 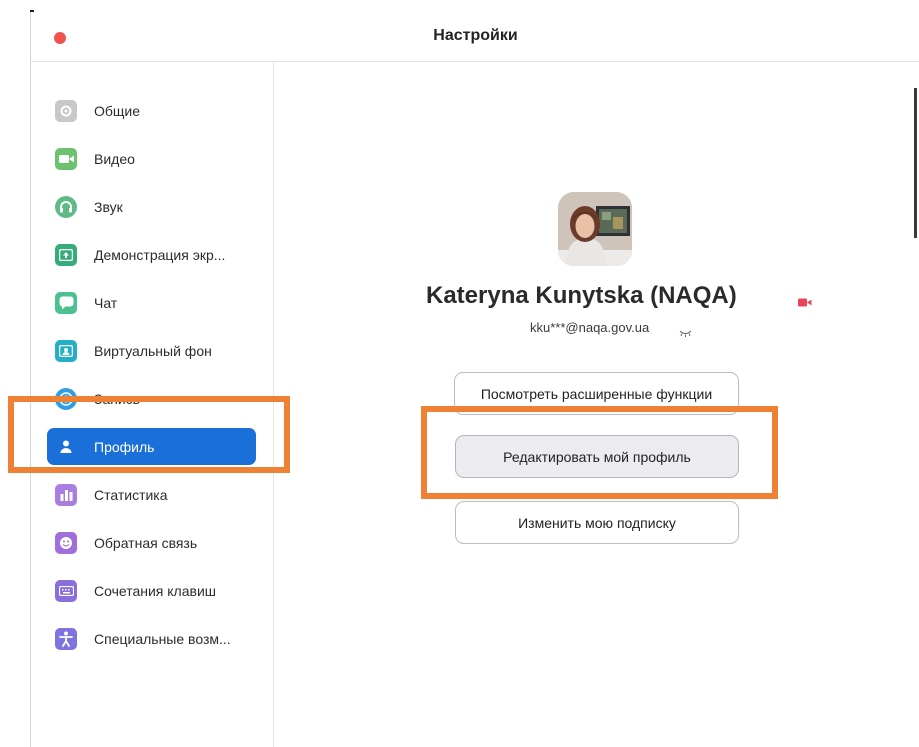 What do you see at coordinates (595, 229) in the screenshot?
I see `profile-avatar` at bounding box center [595, 229].